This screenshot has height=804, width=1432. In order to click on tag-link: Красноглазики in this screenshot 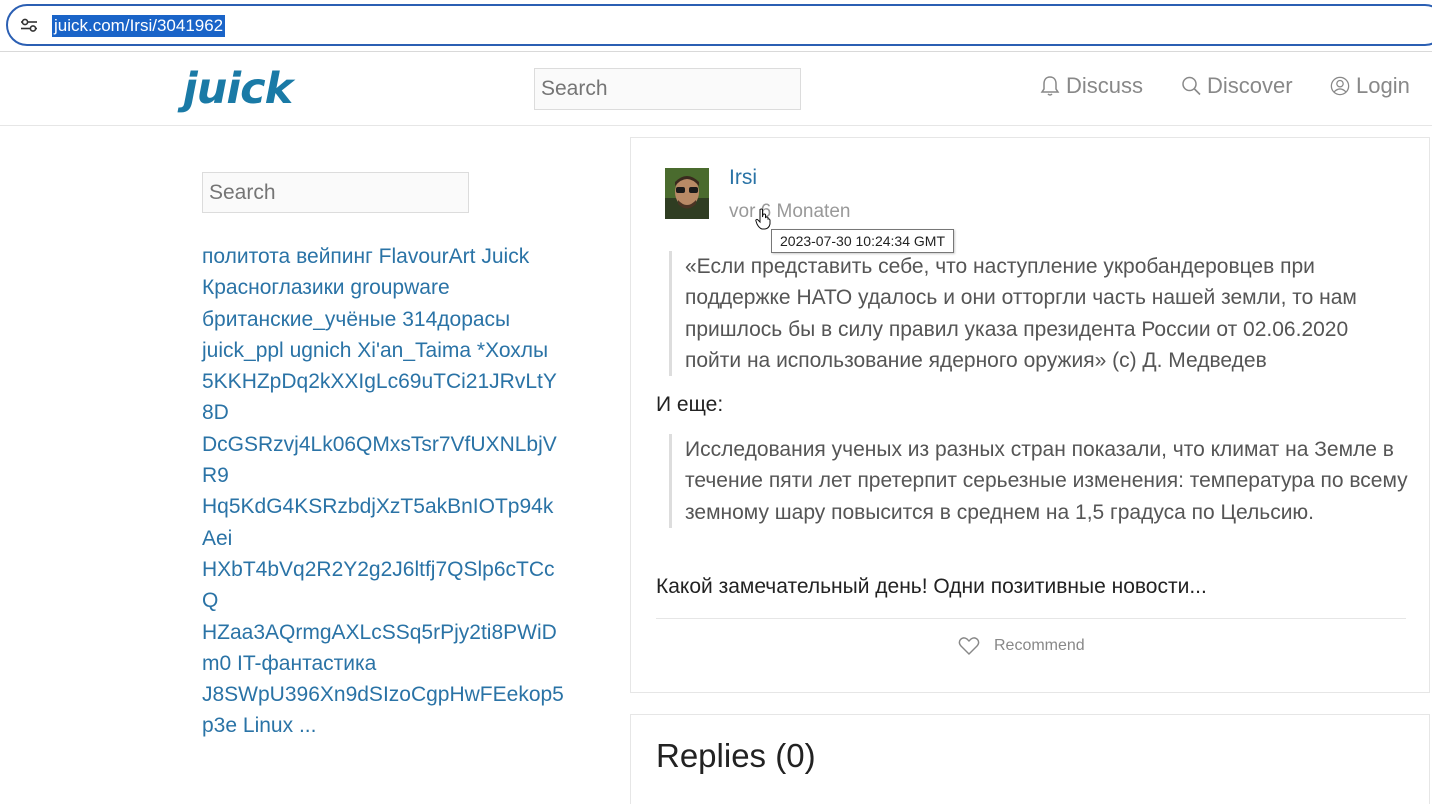, I will do `click(273, 287)`.